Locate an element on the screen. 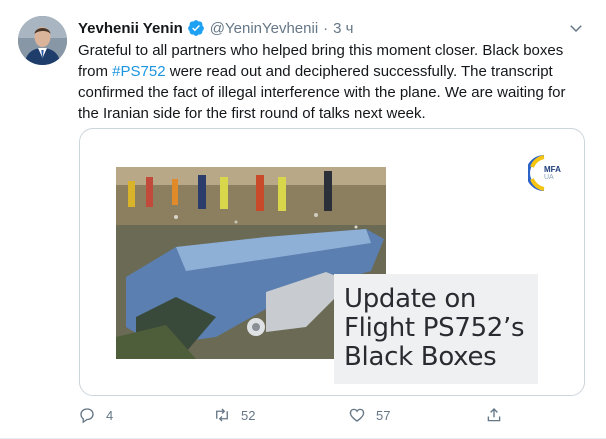 The width and height of the screenshot is (606, 439). share-button is located at coordinates (494, 415).